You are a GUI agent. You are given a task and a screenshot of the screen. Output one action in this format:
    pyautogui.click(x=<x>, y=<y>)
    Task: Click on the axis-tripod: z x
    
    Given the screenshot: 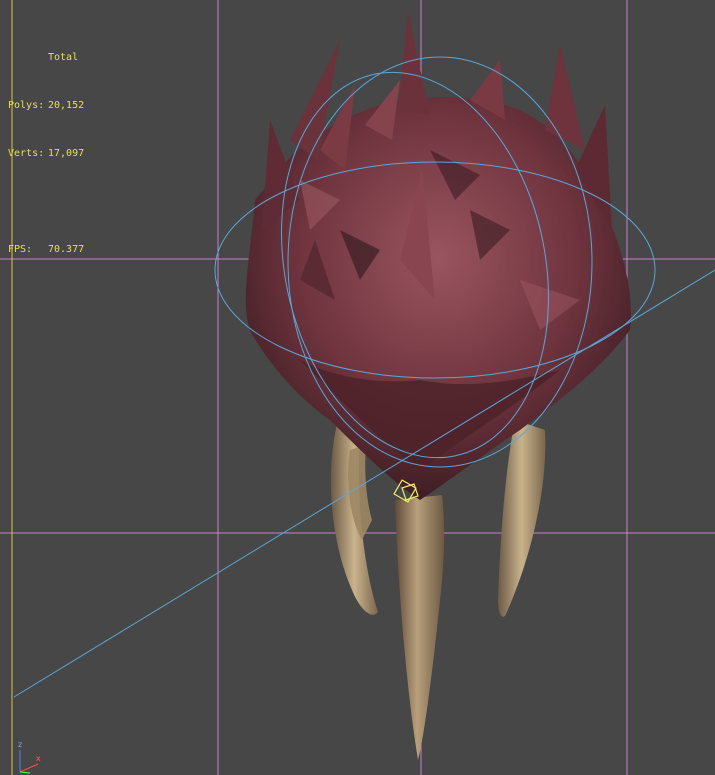 What is the action you would take?
    pyautogui.click(x=27, y=757)
    